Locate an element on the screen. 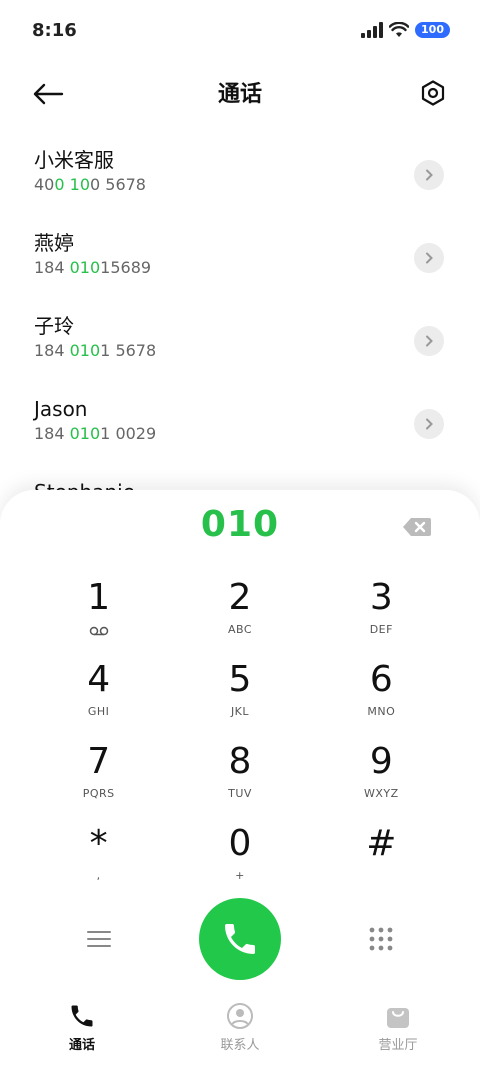  key-letters: , is located at coordinates (98, 875).